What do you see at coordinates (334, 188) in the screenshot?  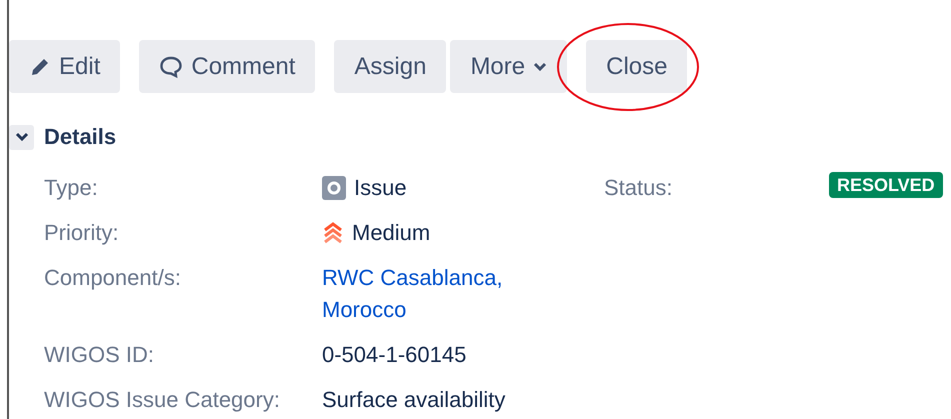 I see `issue-type-icon` at bounding box center [334, 188].